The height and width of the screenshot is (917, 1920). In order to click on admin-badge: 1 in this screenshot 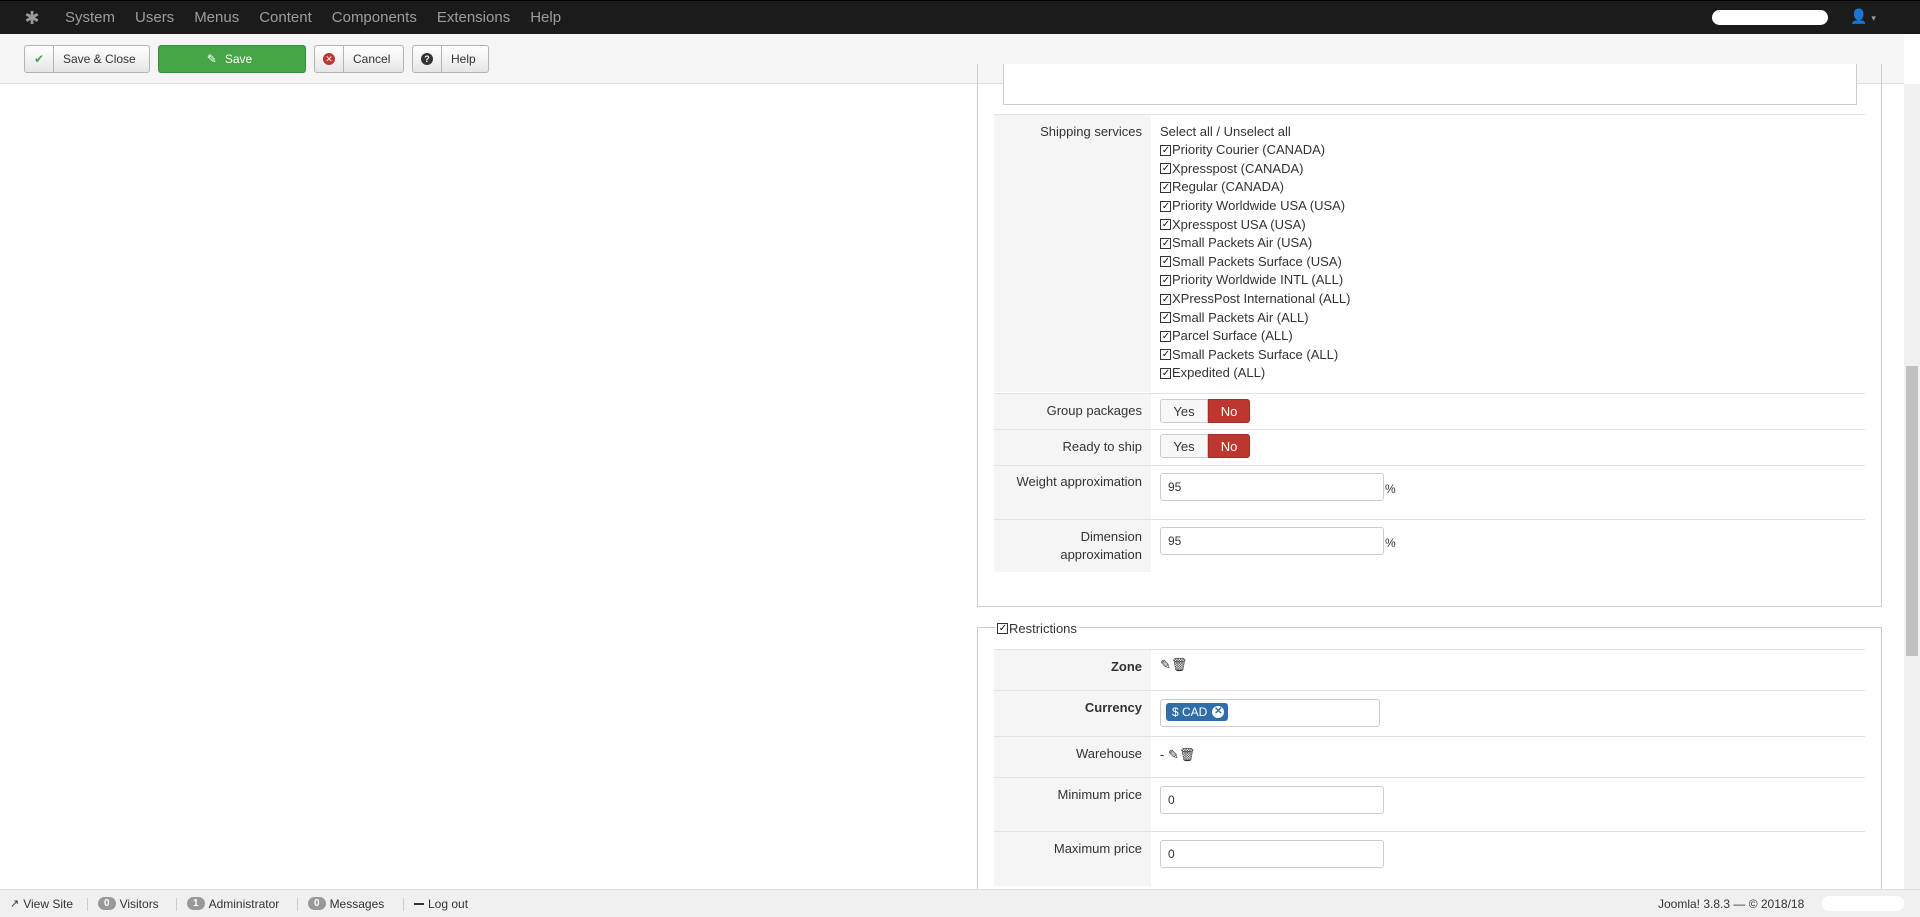, I will do `click(196, 903)`.